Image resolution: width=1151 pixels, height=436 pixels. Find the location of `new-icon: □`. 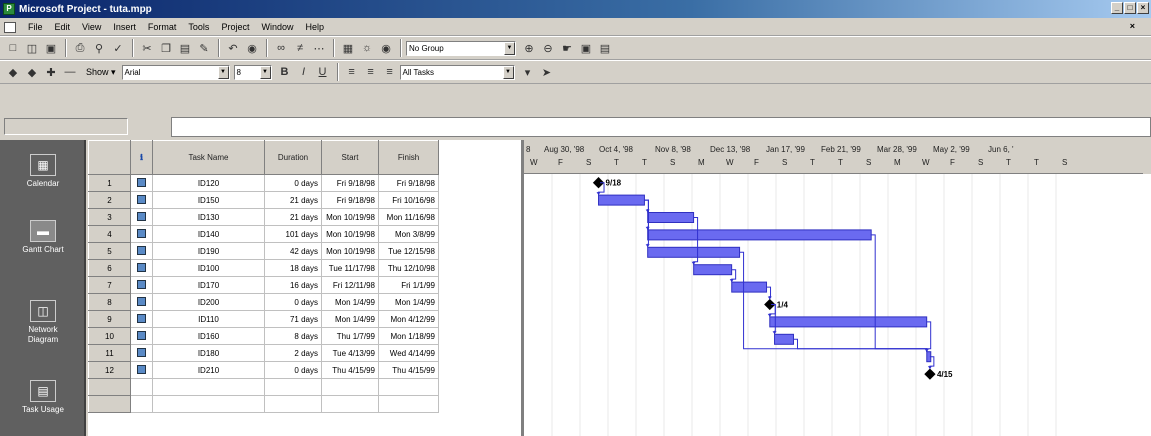

new-icon: □ is located at coordinates (13, 48).